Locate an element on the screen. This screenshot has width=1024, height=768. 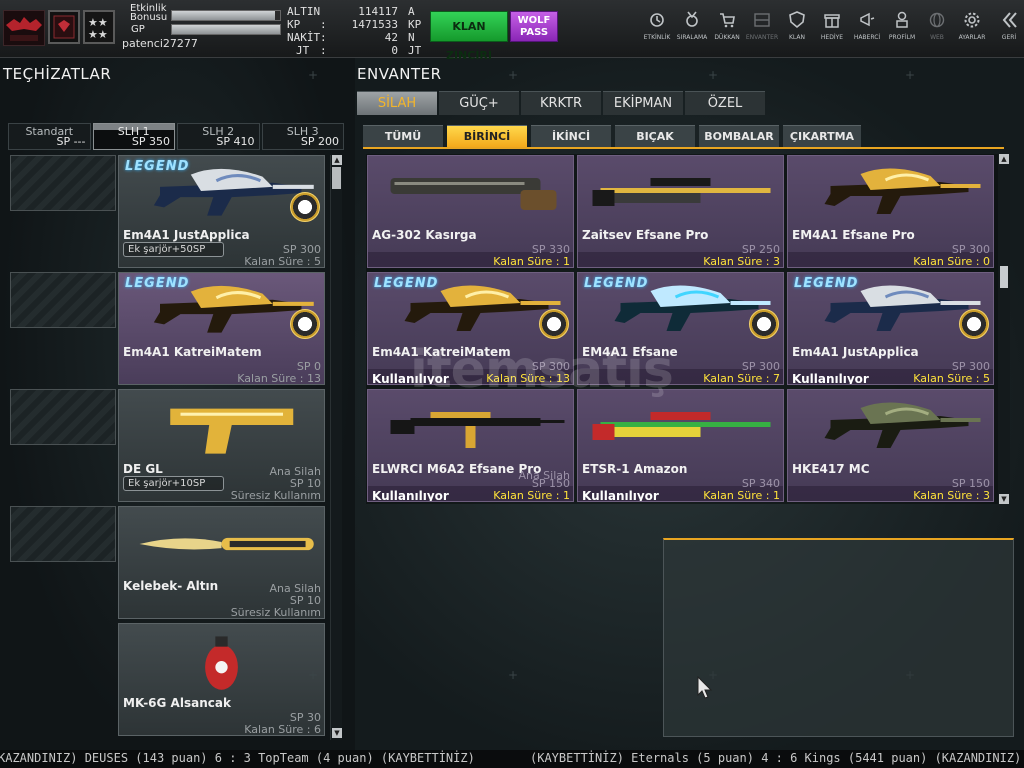
item-name: HKE417 MC is located at coordinates (831, 469).